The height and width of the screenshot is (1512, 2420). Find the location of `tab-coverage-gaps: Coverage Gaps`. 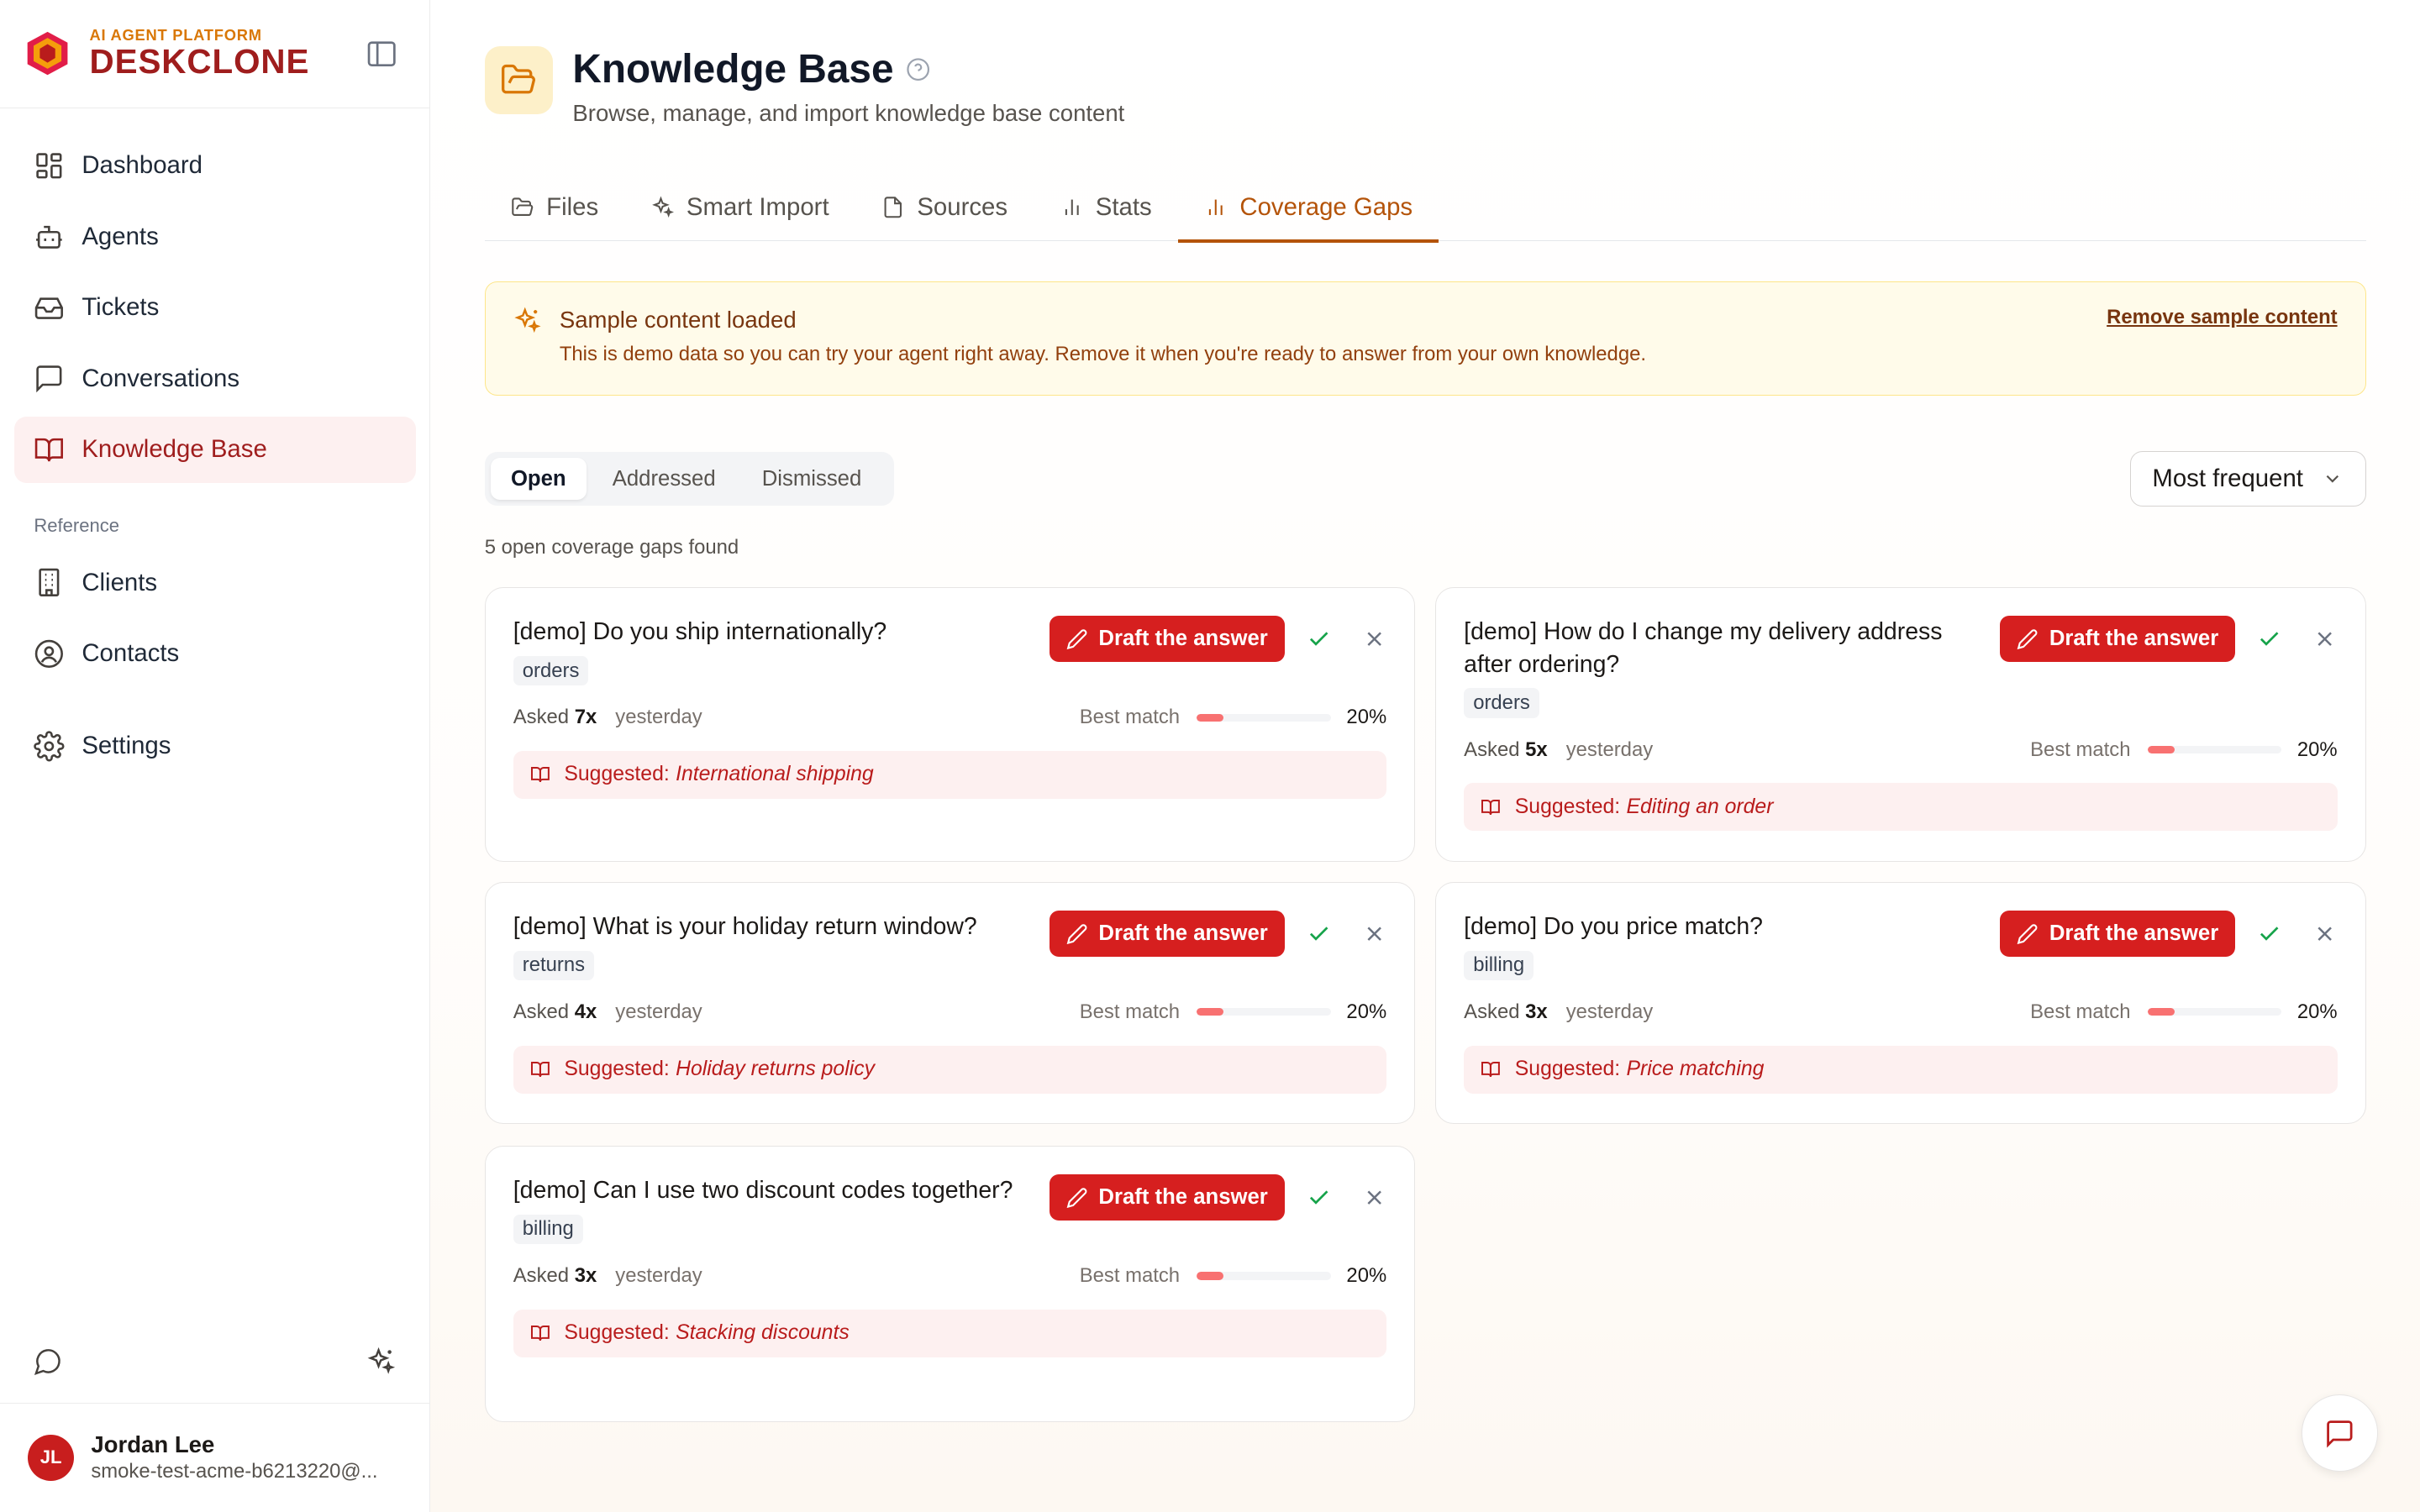

tab-coverage-gaps: Coverage Gaps is located at coordinates (1308, 208).